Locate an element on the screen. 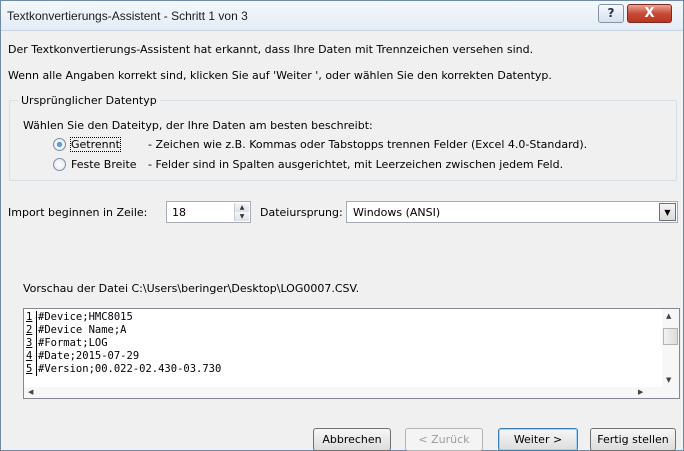  line-number: 2 is located at coordinates (31, 330).